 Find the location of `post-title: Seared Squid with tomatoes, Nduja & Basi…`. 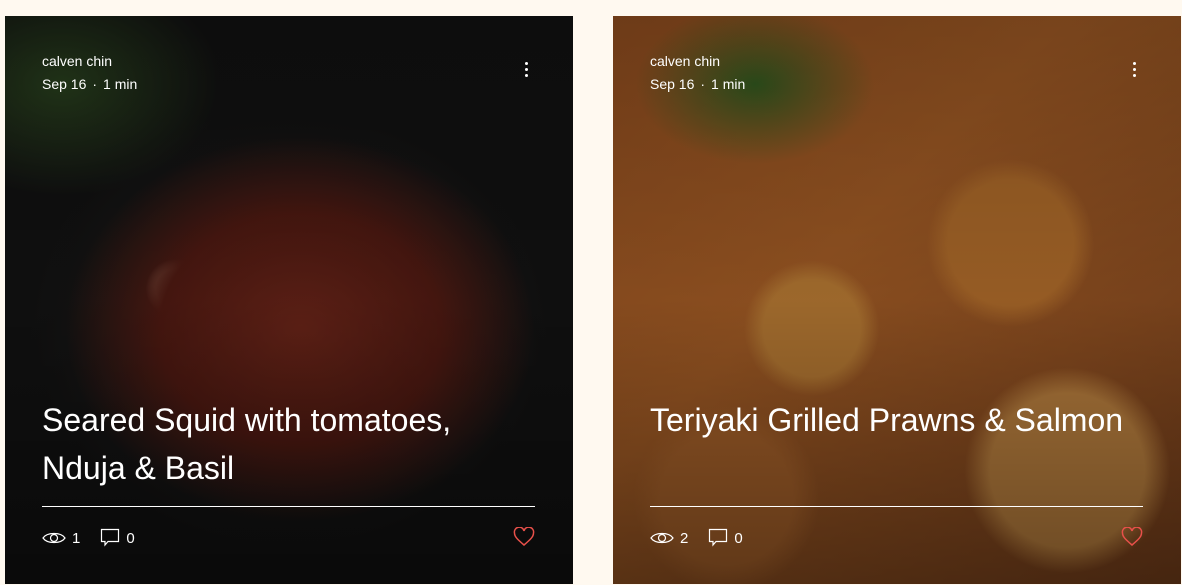

post-title: Seared Squid with tomatoes, Nduja & Basi… is located at coordinates (282, 444).